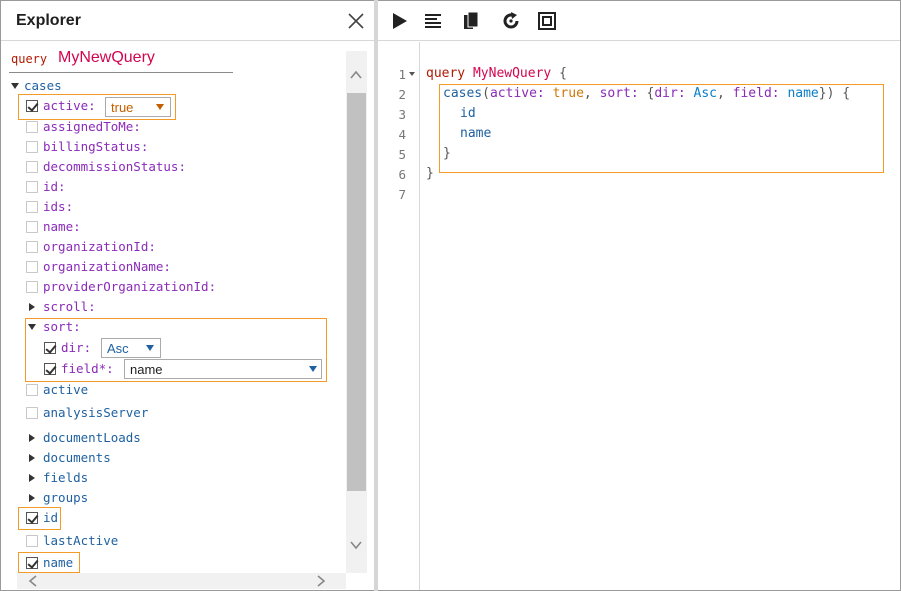  Describe the element at coordinates (39, 518) in the screenshot. I see `highlight-id` at that location.